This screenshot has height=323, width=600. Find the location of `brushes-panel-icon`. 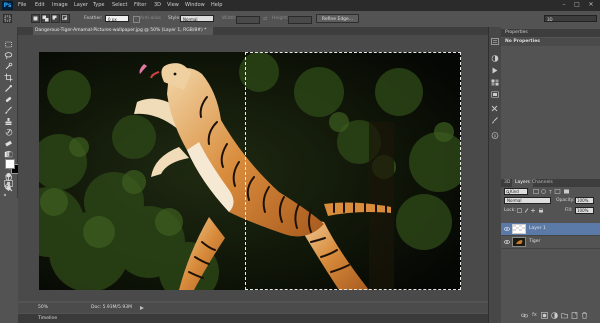

brushes-panel-icon is located at coordinates (495, 120).